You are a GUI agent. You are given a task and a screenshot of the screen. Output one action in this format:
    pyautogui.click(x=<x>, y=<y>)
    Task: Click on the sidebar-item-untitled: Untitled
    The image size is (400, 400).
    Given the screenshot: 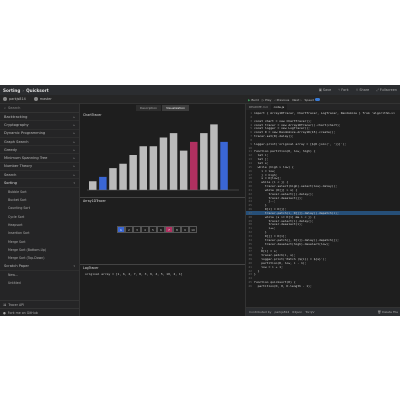 What is the action you would take?
    pyautogui.click(x=39, y=283)
    